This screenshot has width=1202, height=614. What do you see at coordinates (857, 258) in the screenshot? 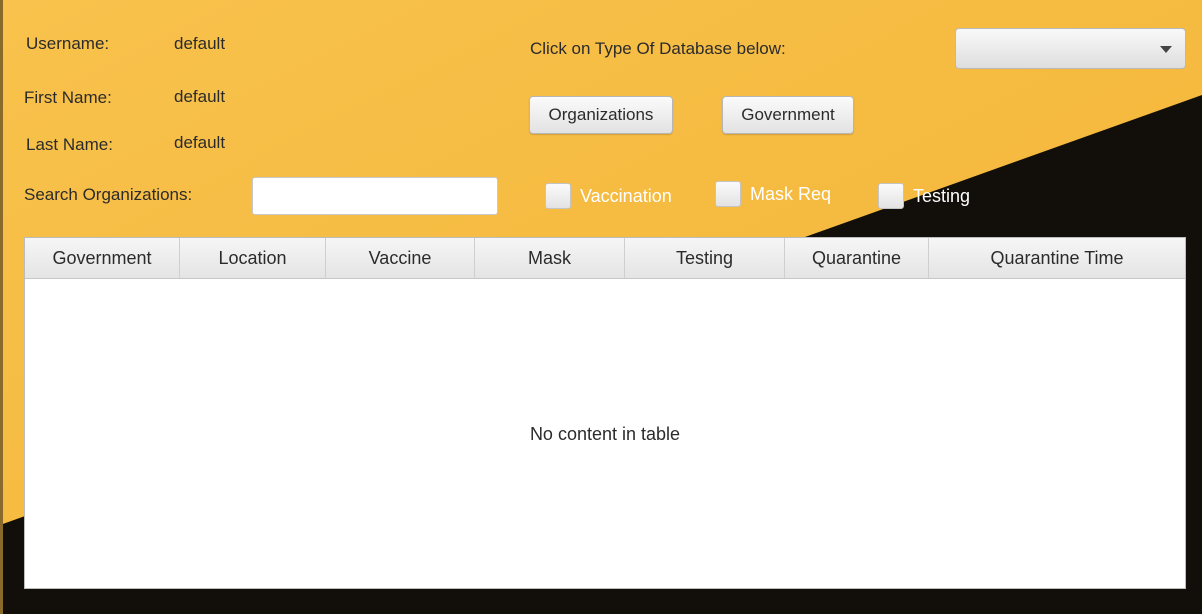
I see `column-header-quarantine: Quarantine` at bounding box center [857, 258].